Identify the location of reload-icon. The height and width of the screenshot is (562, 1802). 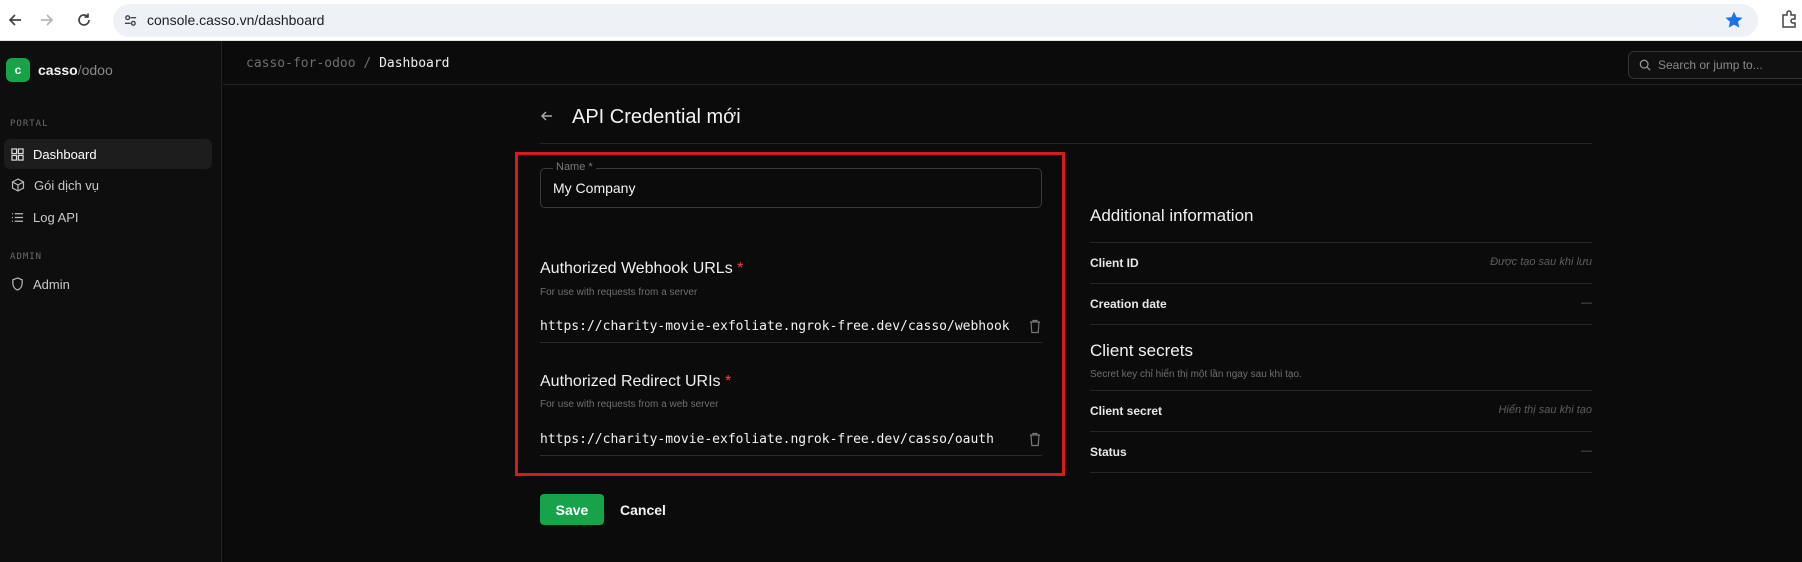
(84, 19).